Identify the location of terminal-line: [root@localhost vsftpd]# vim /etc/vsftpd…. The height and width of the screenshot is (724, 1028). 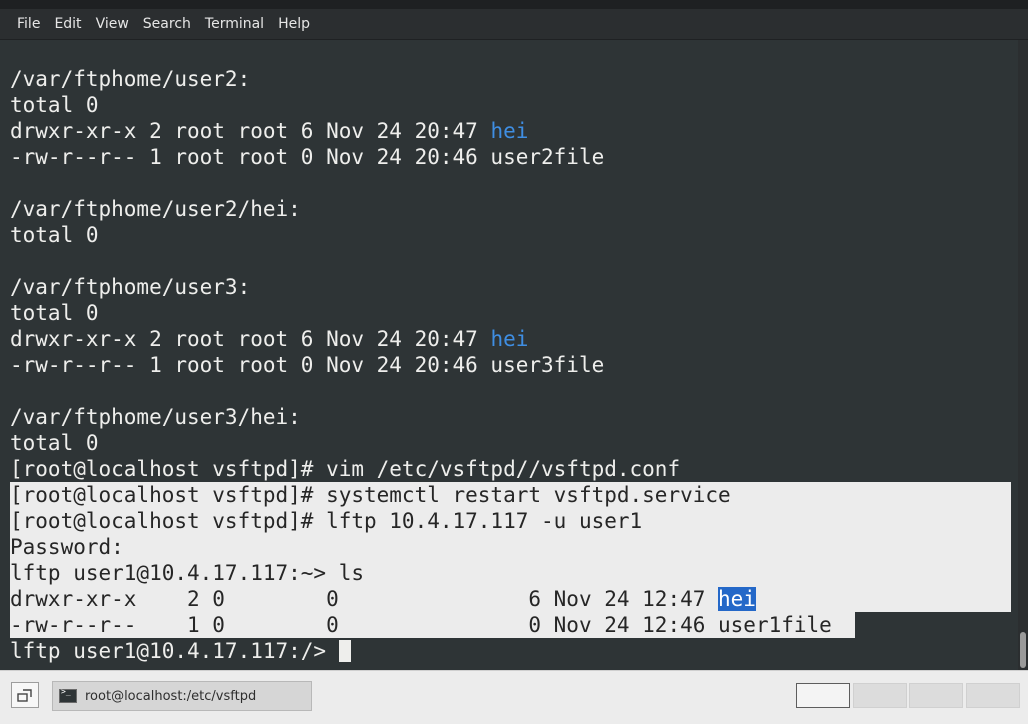
(345, 469).